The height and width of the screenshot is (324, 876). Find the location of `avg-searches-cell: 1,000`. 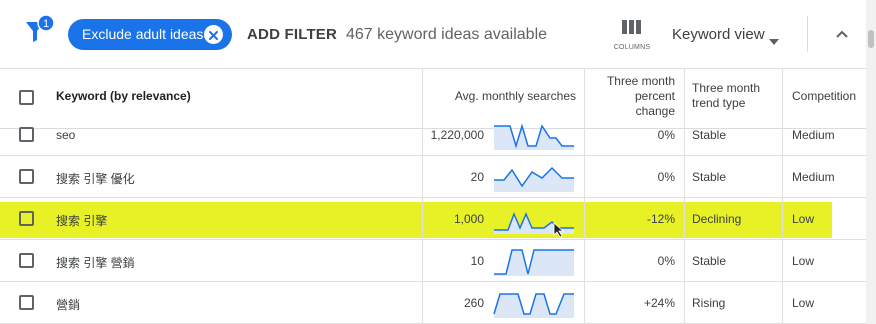

avg-searches-cell: 1,000 is located at coordinates (468, 219).